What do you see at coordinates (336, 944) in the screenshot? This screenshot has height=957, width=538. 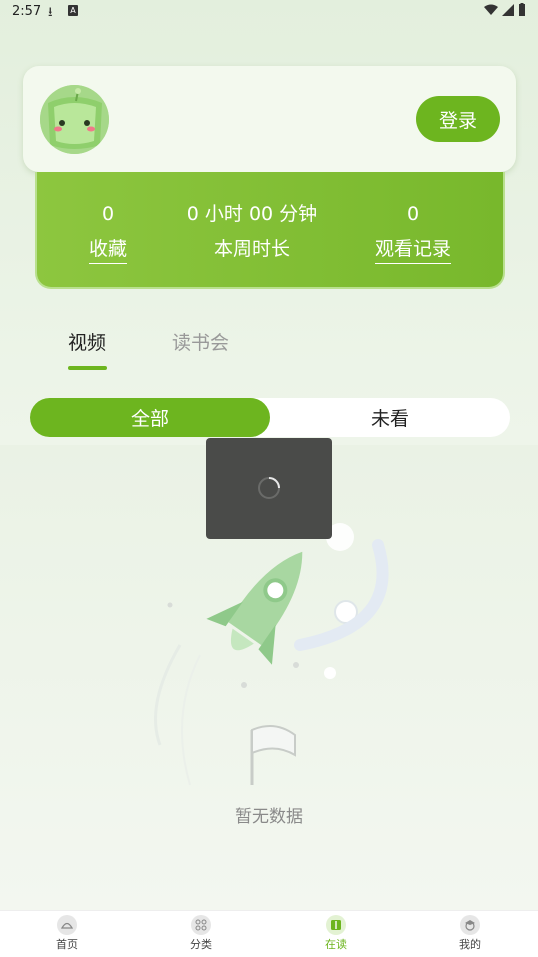 I see `nav-reading-label: 在读` at bounding box center [336, 944].